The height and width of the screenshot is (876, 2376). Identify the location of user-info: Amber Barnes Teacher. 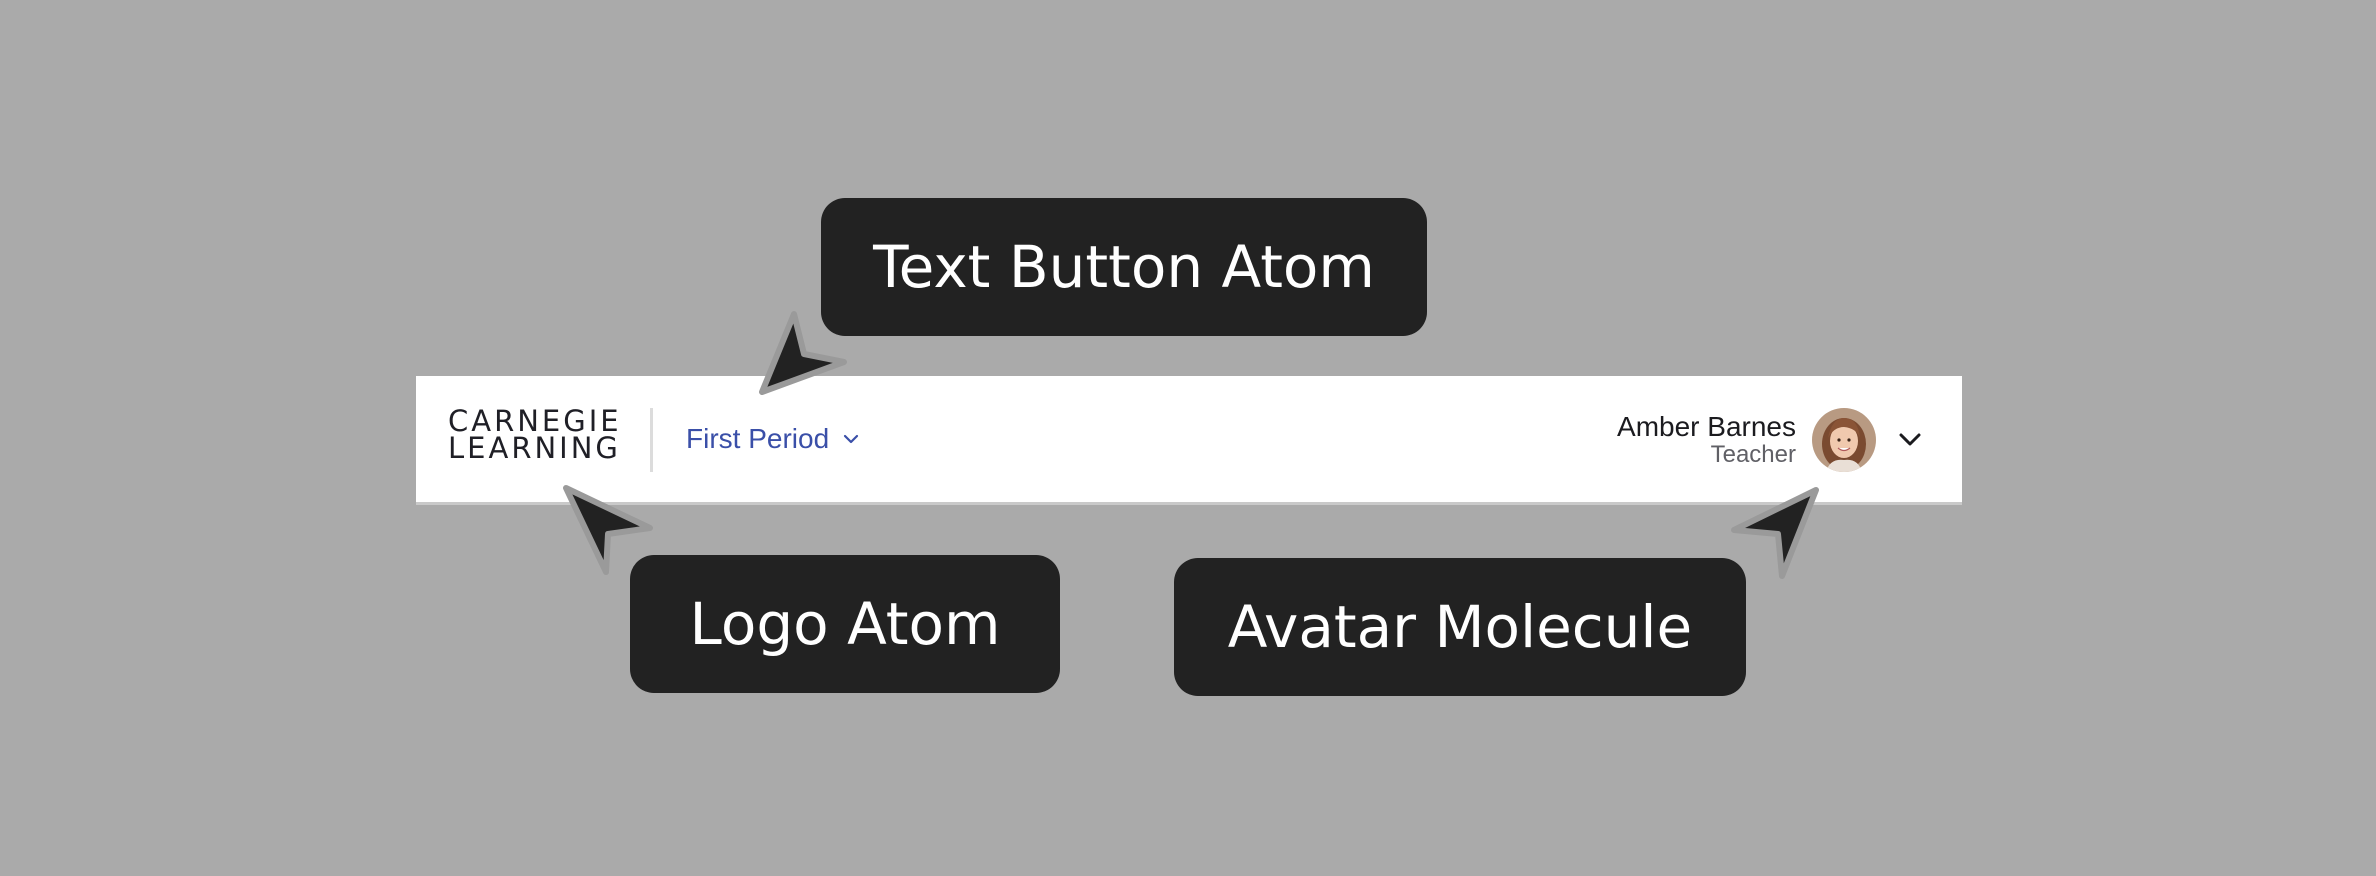
(1706, 440).